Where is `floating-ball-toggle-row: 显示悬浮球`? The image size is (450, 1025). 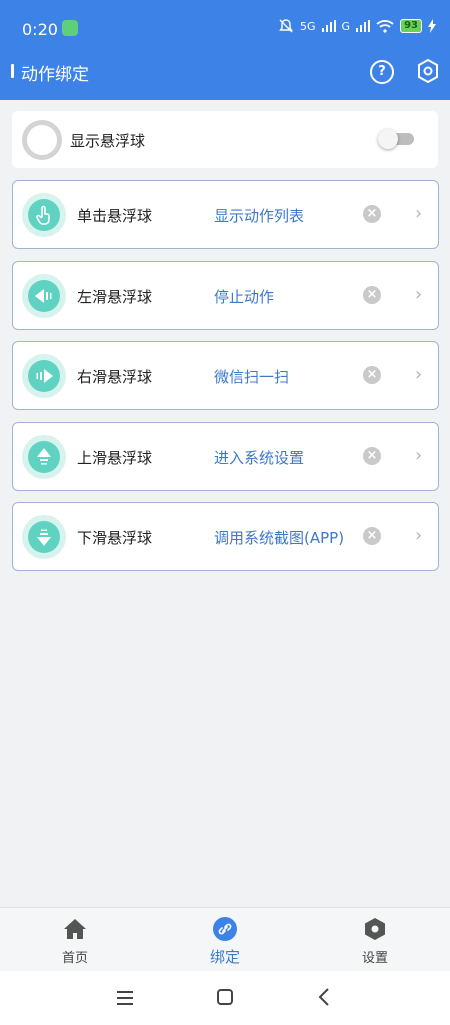
floating-ball-toggle-row: 显示悬浮球 is located at coordinates (225, 139).